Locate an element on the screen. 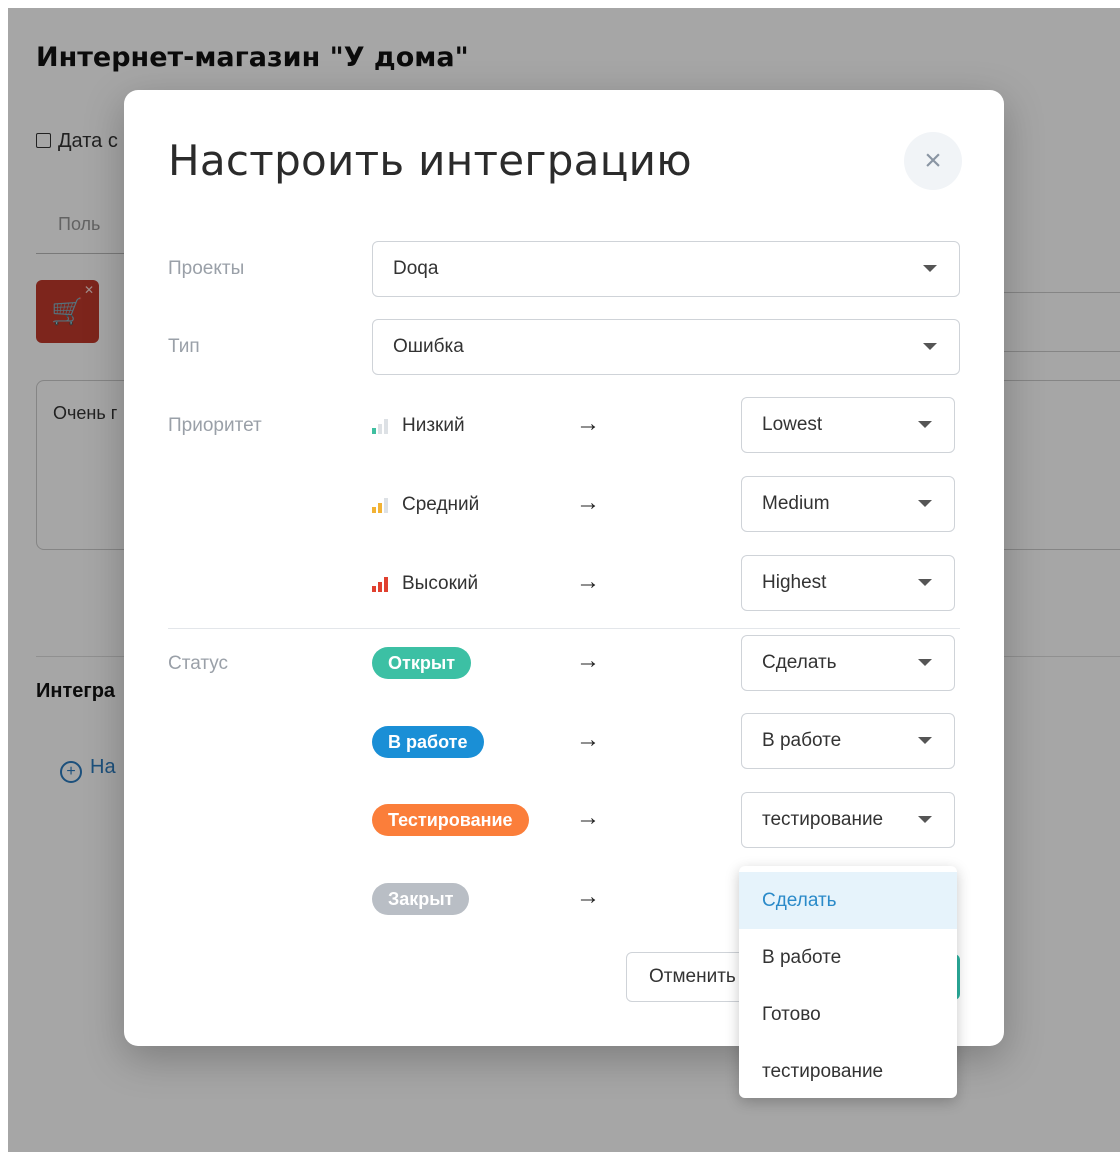 The height and width of the screenshot is (1152, 1120). status-testing-select: тестирование is located at coordinates (848, 820).